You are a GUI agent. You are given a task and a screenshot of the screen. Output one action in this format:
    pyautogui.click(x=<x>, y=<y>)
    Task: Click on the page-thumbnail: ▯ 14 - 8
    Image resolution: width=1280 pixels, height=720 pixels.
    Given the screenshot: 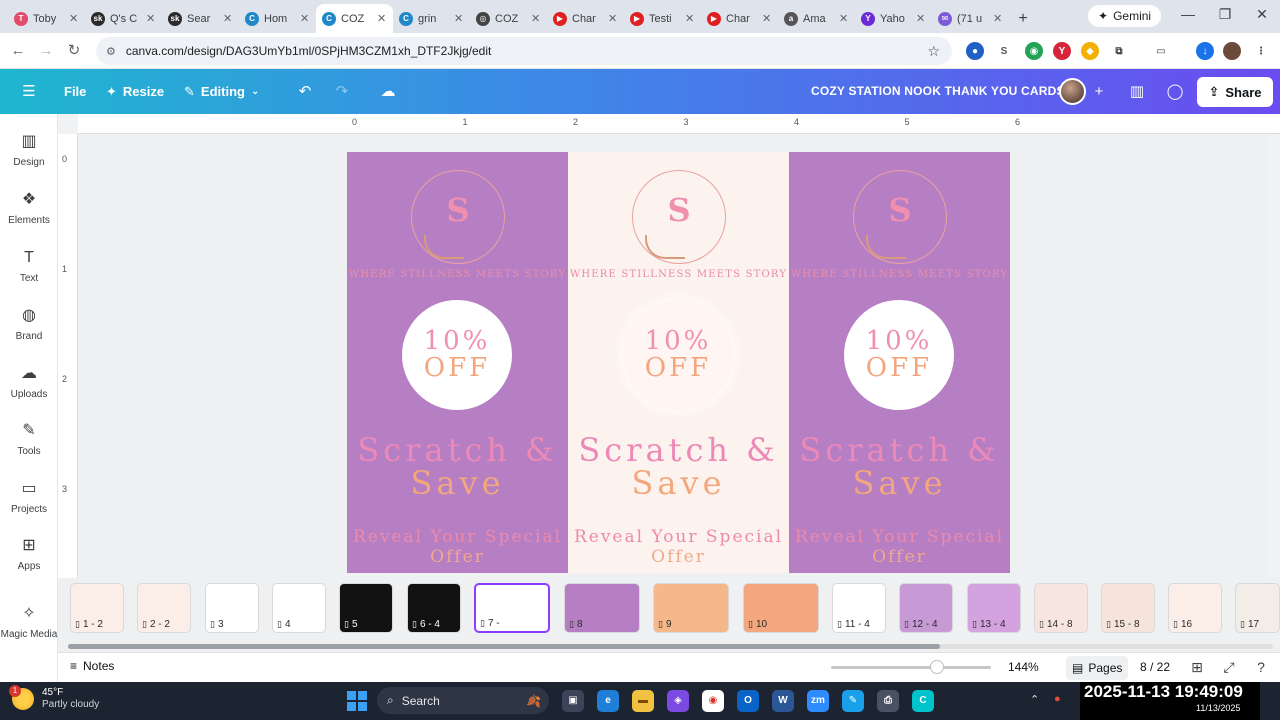 What is the action you would take?
    pyautogui.click(x=1061, y=608)
    